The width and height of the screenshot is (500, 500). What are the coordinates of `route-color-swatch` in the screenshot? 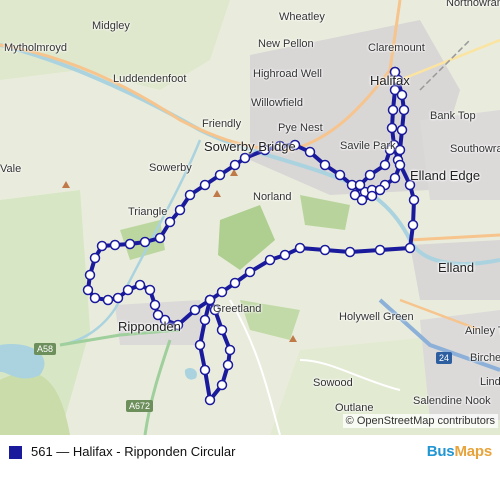 It's located at (15, 452).